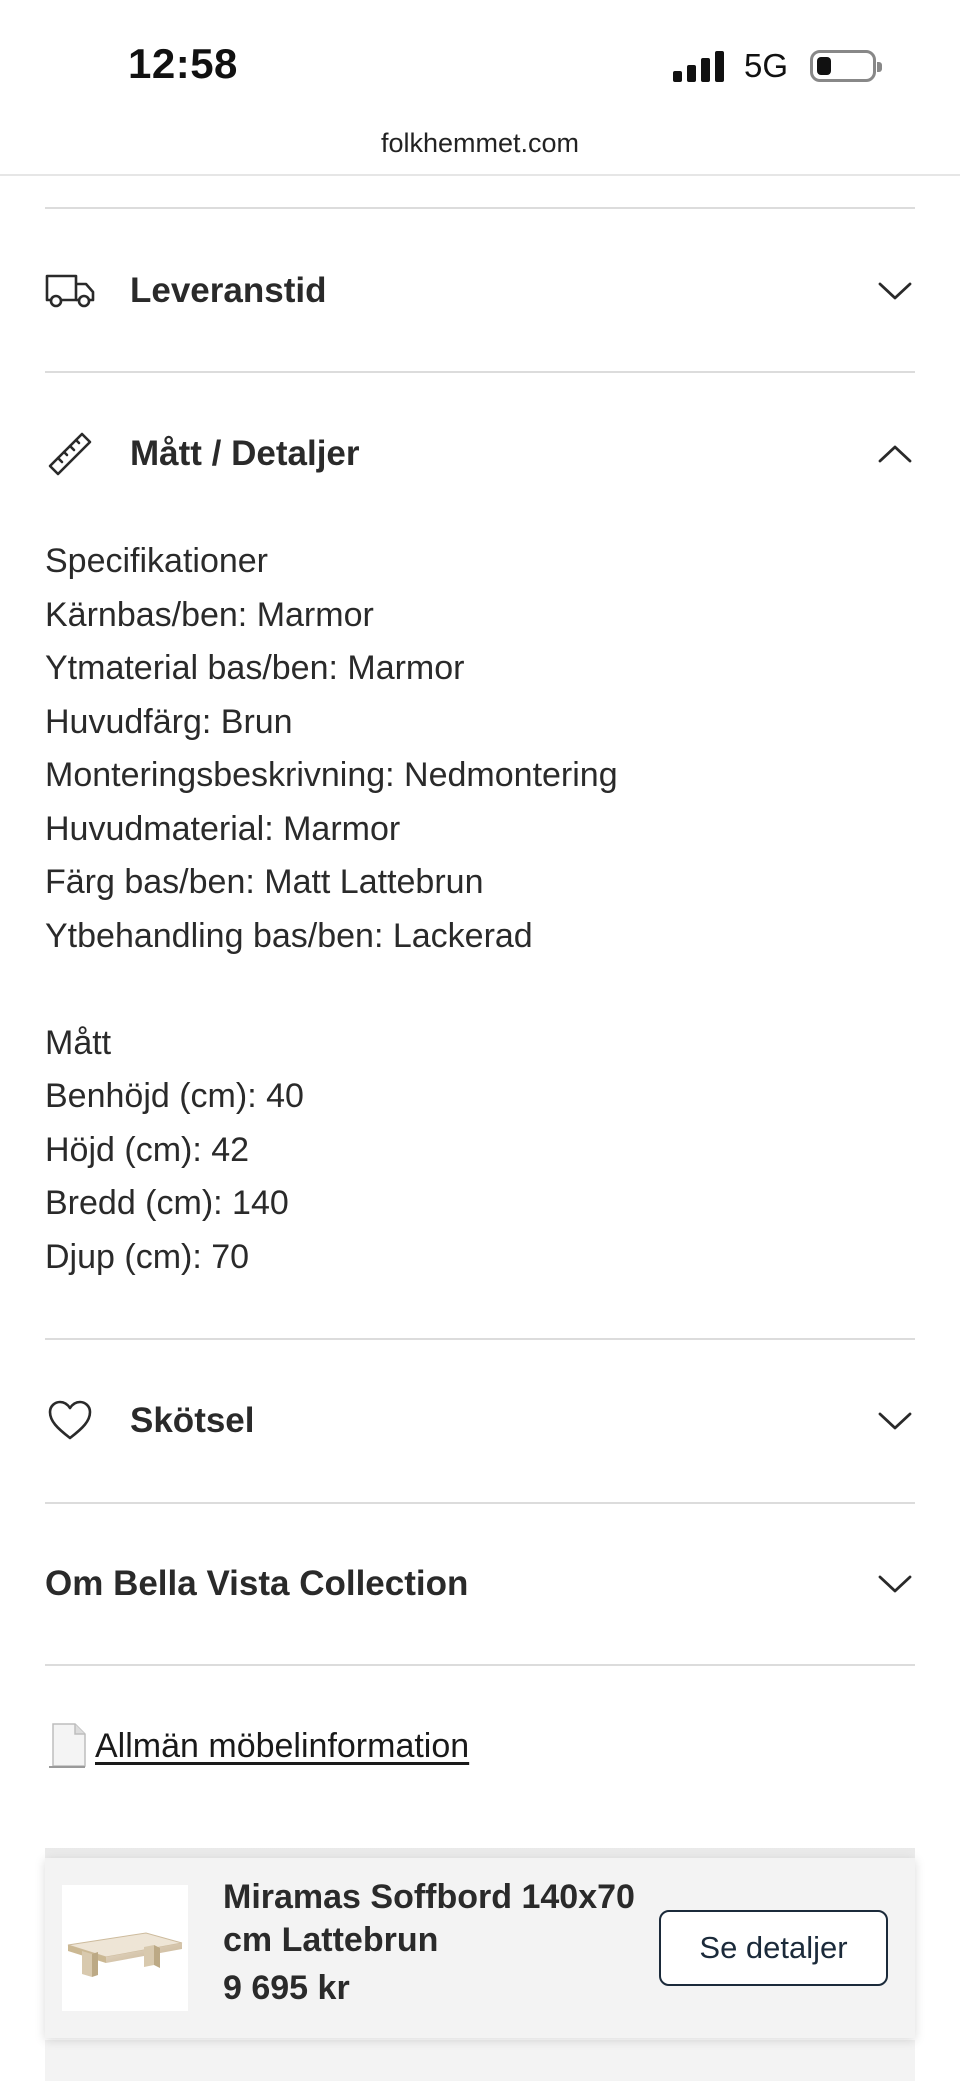 Image resolution: width=960 pixels, height=2081 pixels. What do you see at coordinates (70, 291) in the screenshot?
I see `truck-icon` at bounding box center [70, 291].